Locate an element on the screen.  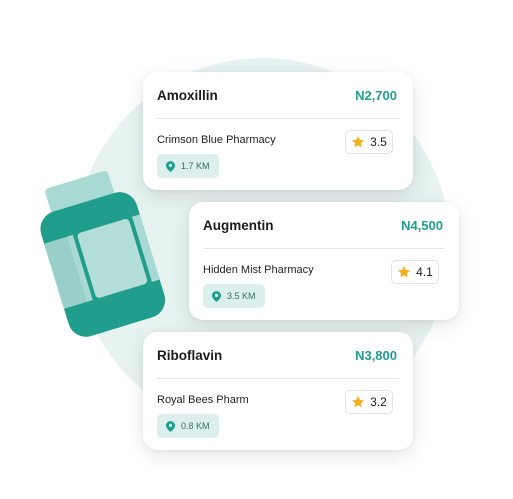
distance-badge: 1.7 KM is located at coordinates (188, 166).